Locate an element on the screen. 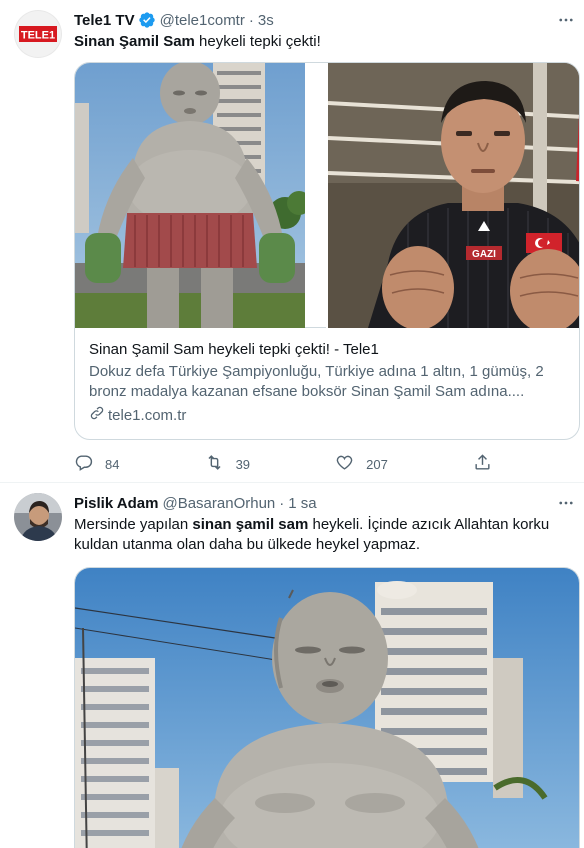 This screenshot has height=848, width=584. author-name: Tele1 TV is located at coordinates (104, 20).